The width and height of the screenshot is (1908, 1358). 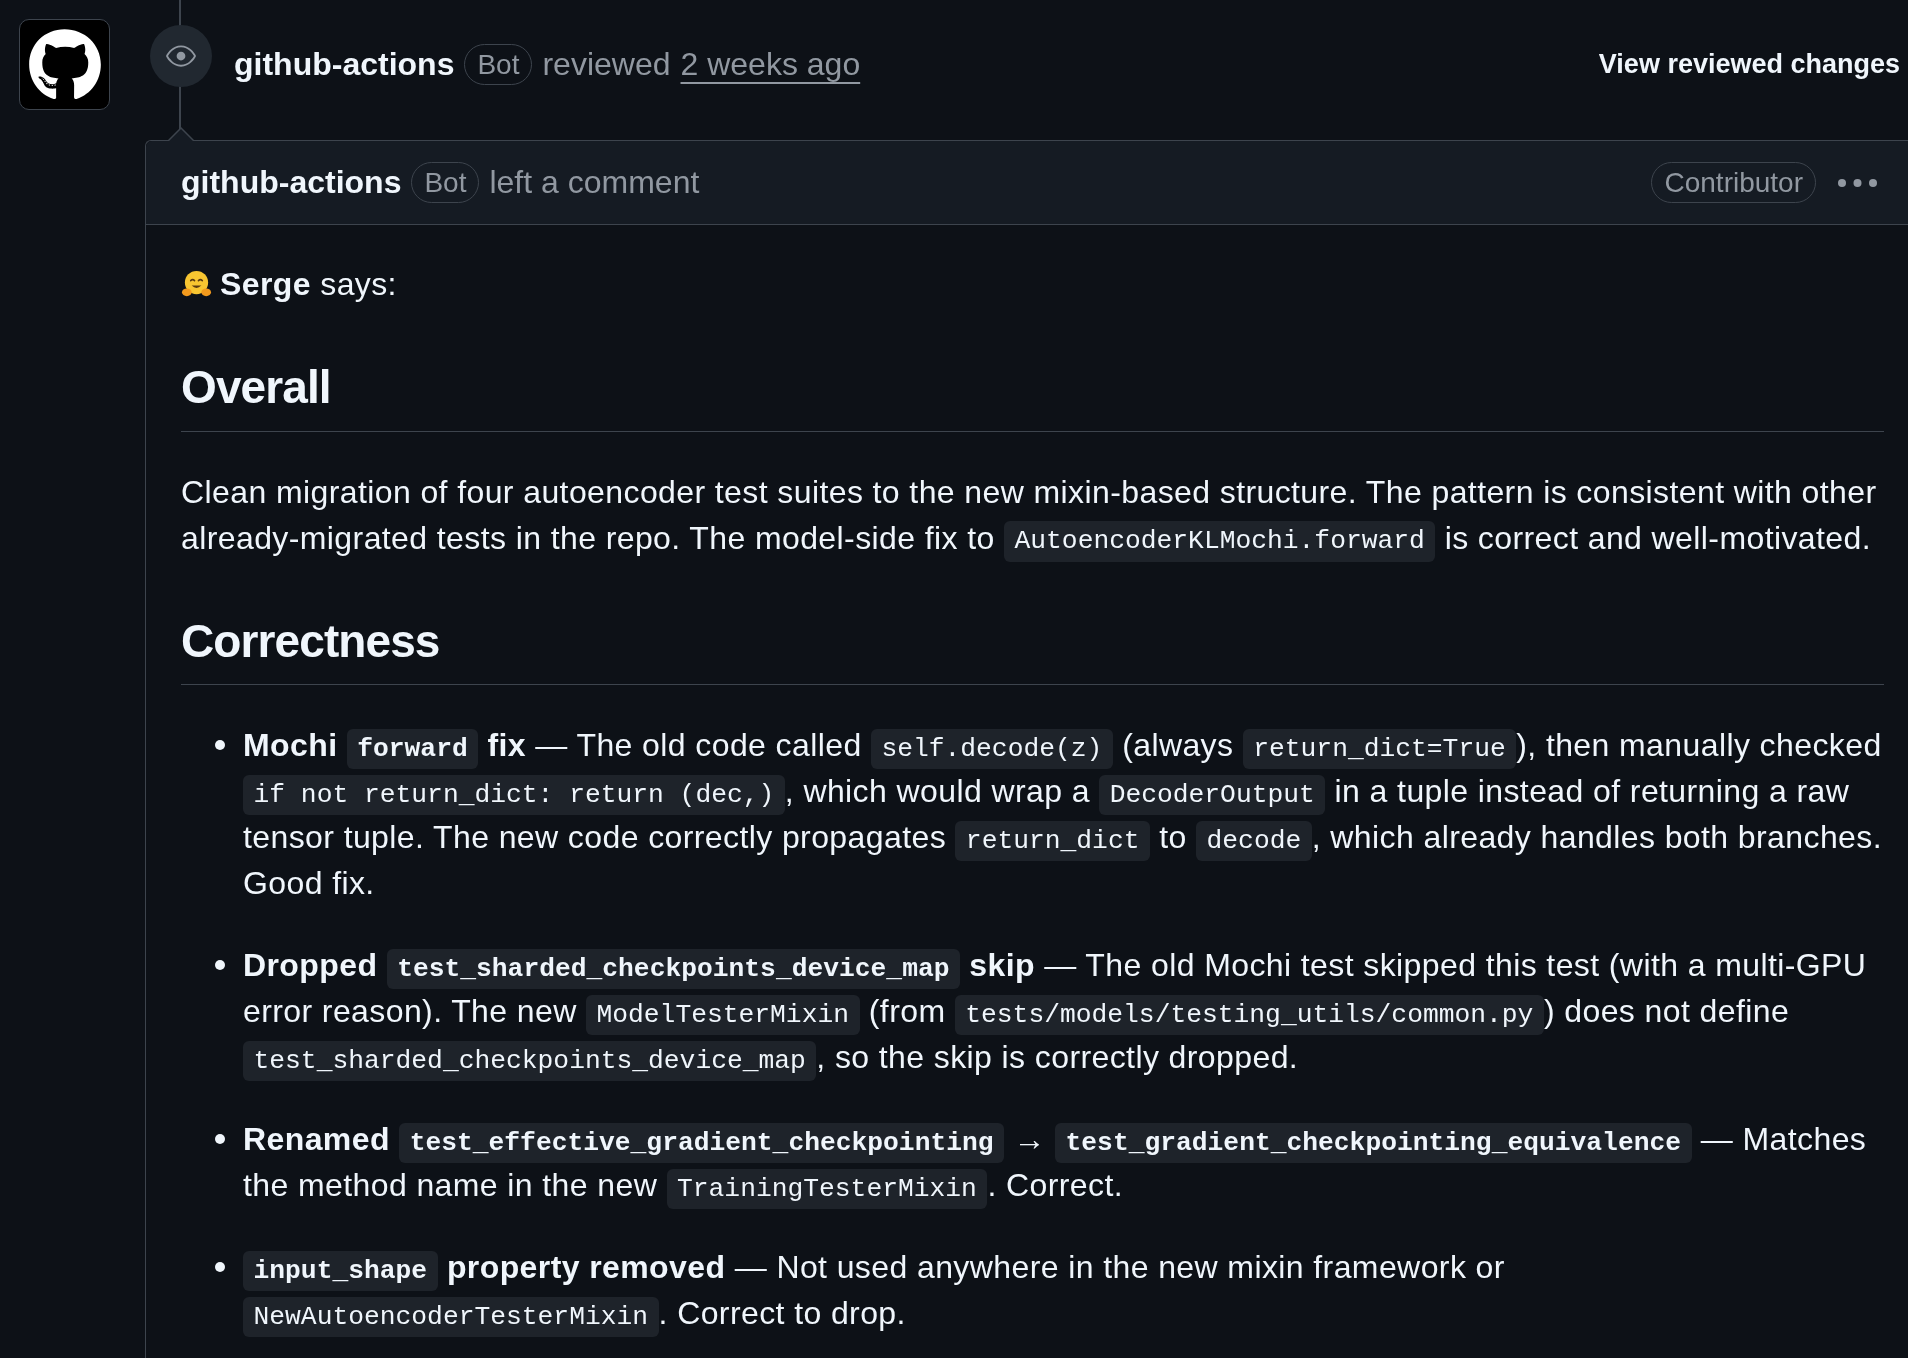 What do you see at coordinates (308, 284) in the screenshot?
I see `greeting-text: Serge says:` at bounding box center [308, 284].